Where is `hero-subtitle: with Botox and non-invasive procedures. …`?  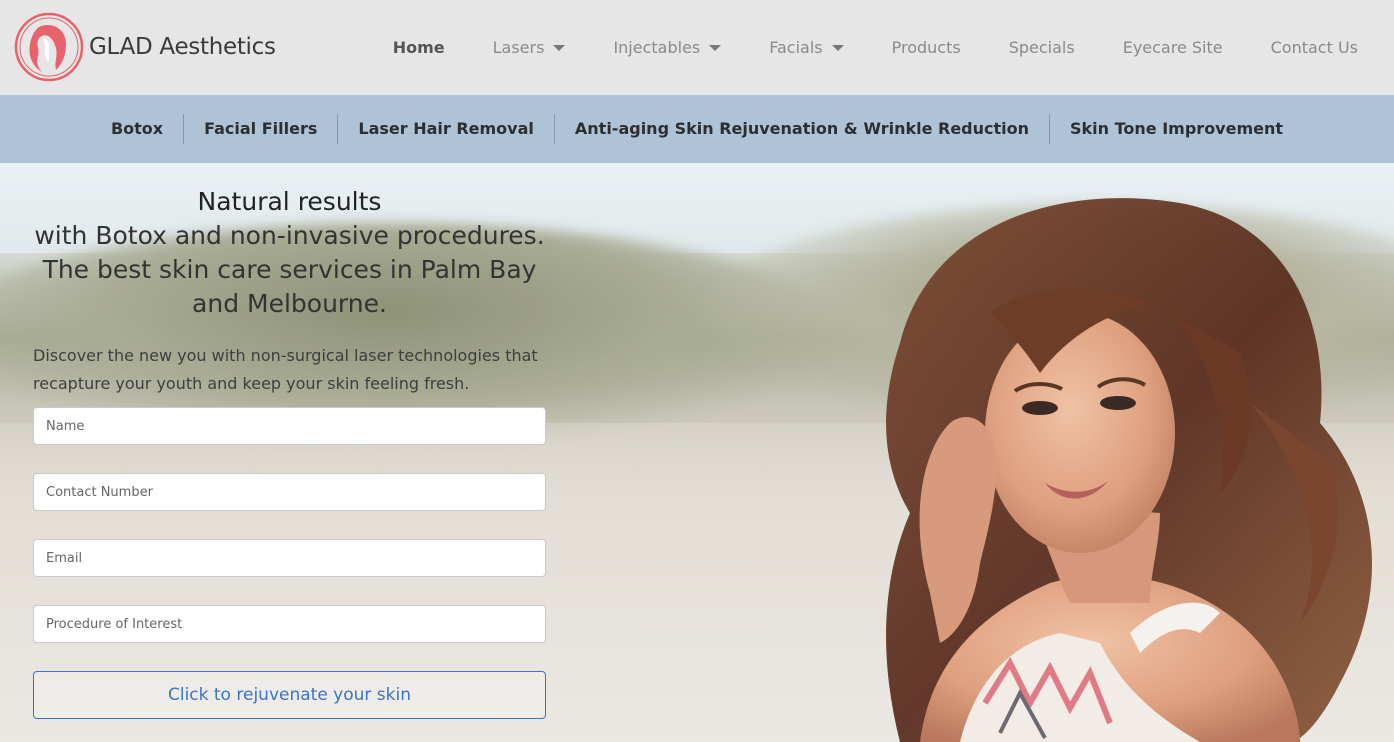
hero-subtitle: with Botox and non-invasive procedures. … is located at coordinates (289, 269).